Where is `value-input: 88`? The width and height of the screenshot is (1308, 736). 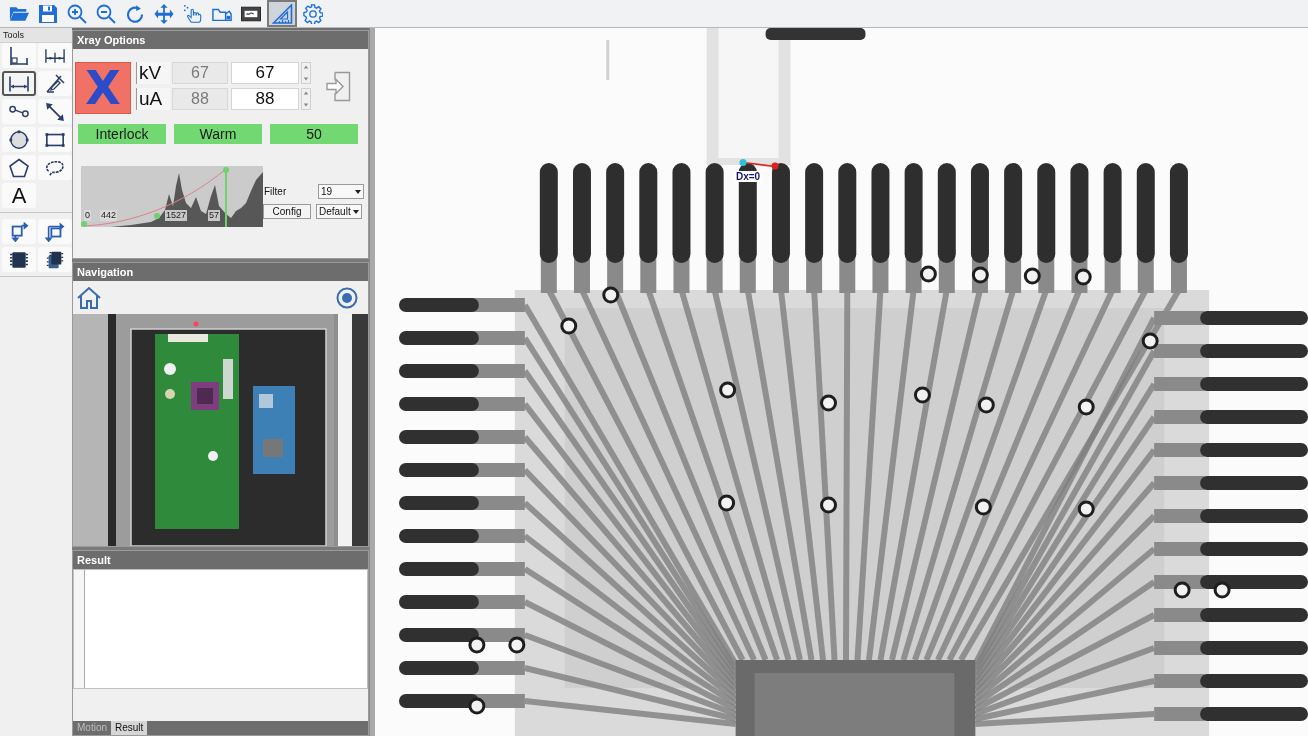 value-input: 88 is located at coordinates (265, 99).